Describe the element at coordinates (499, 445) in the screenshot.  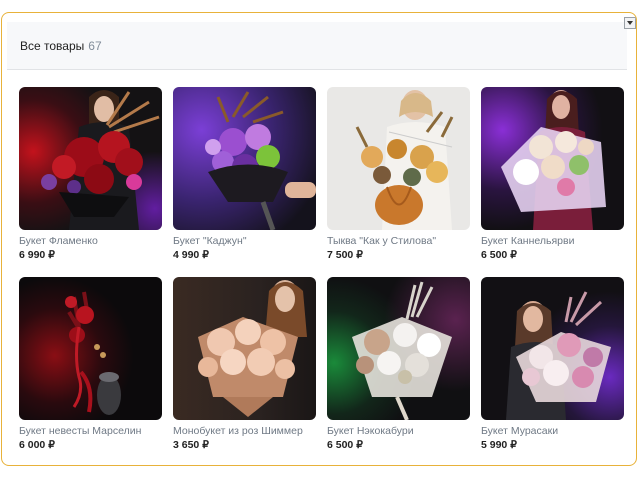
I see `product-price: 5 990 ₽` at that location.